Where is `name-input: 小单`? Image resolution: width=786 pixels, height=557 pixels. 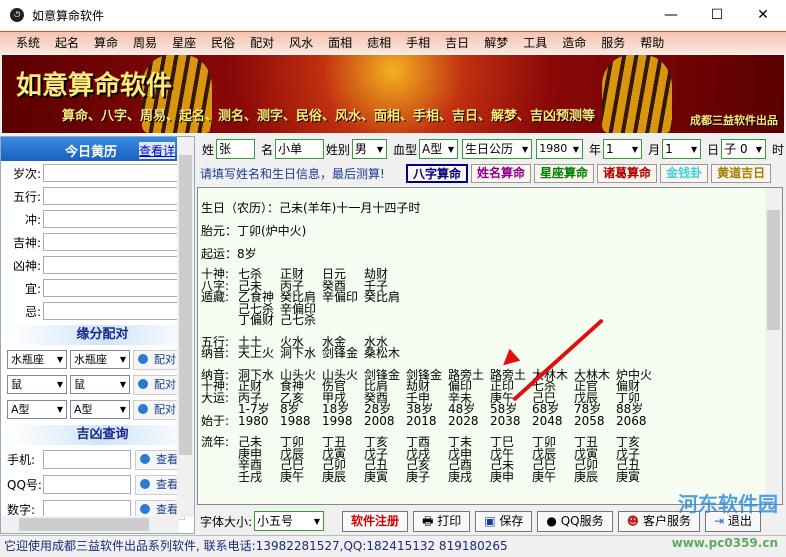
name-input: 小单 is located at coordinates (299, 149).